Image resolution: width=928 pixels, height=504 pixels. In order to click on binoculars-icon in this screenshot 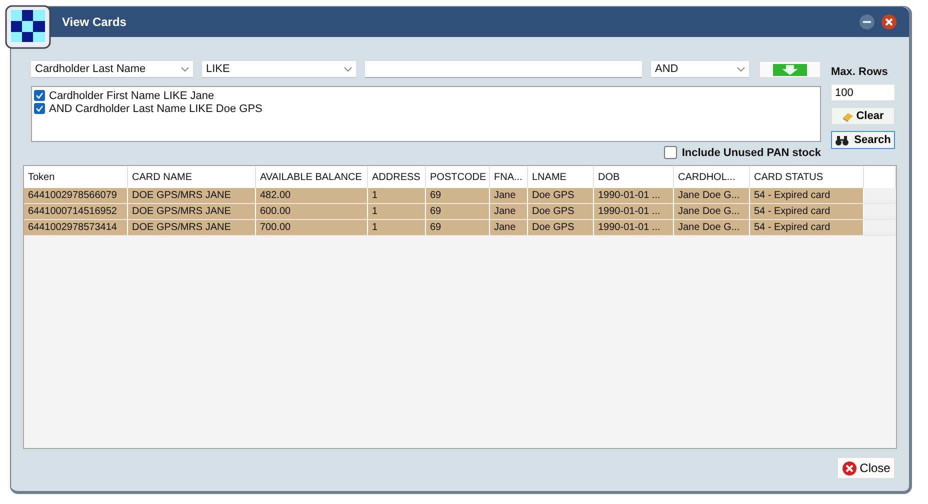, I will do `click(842, 140)`.